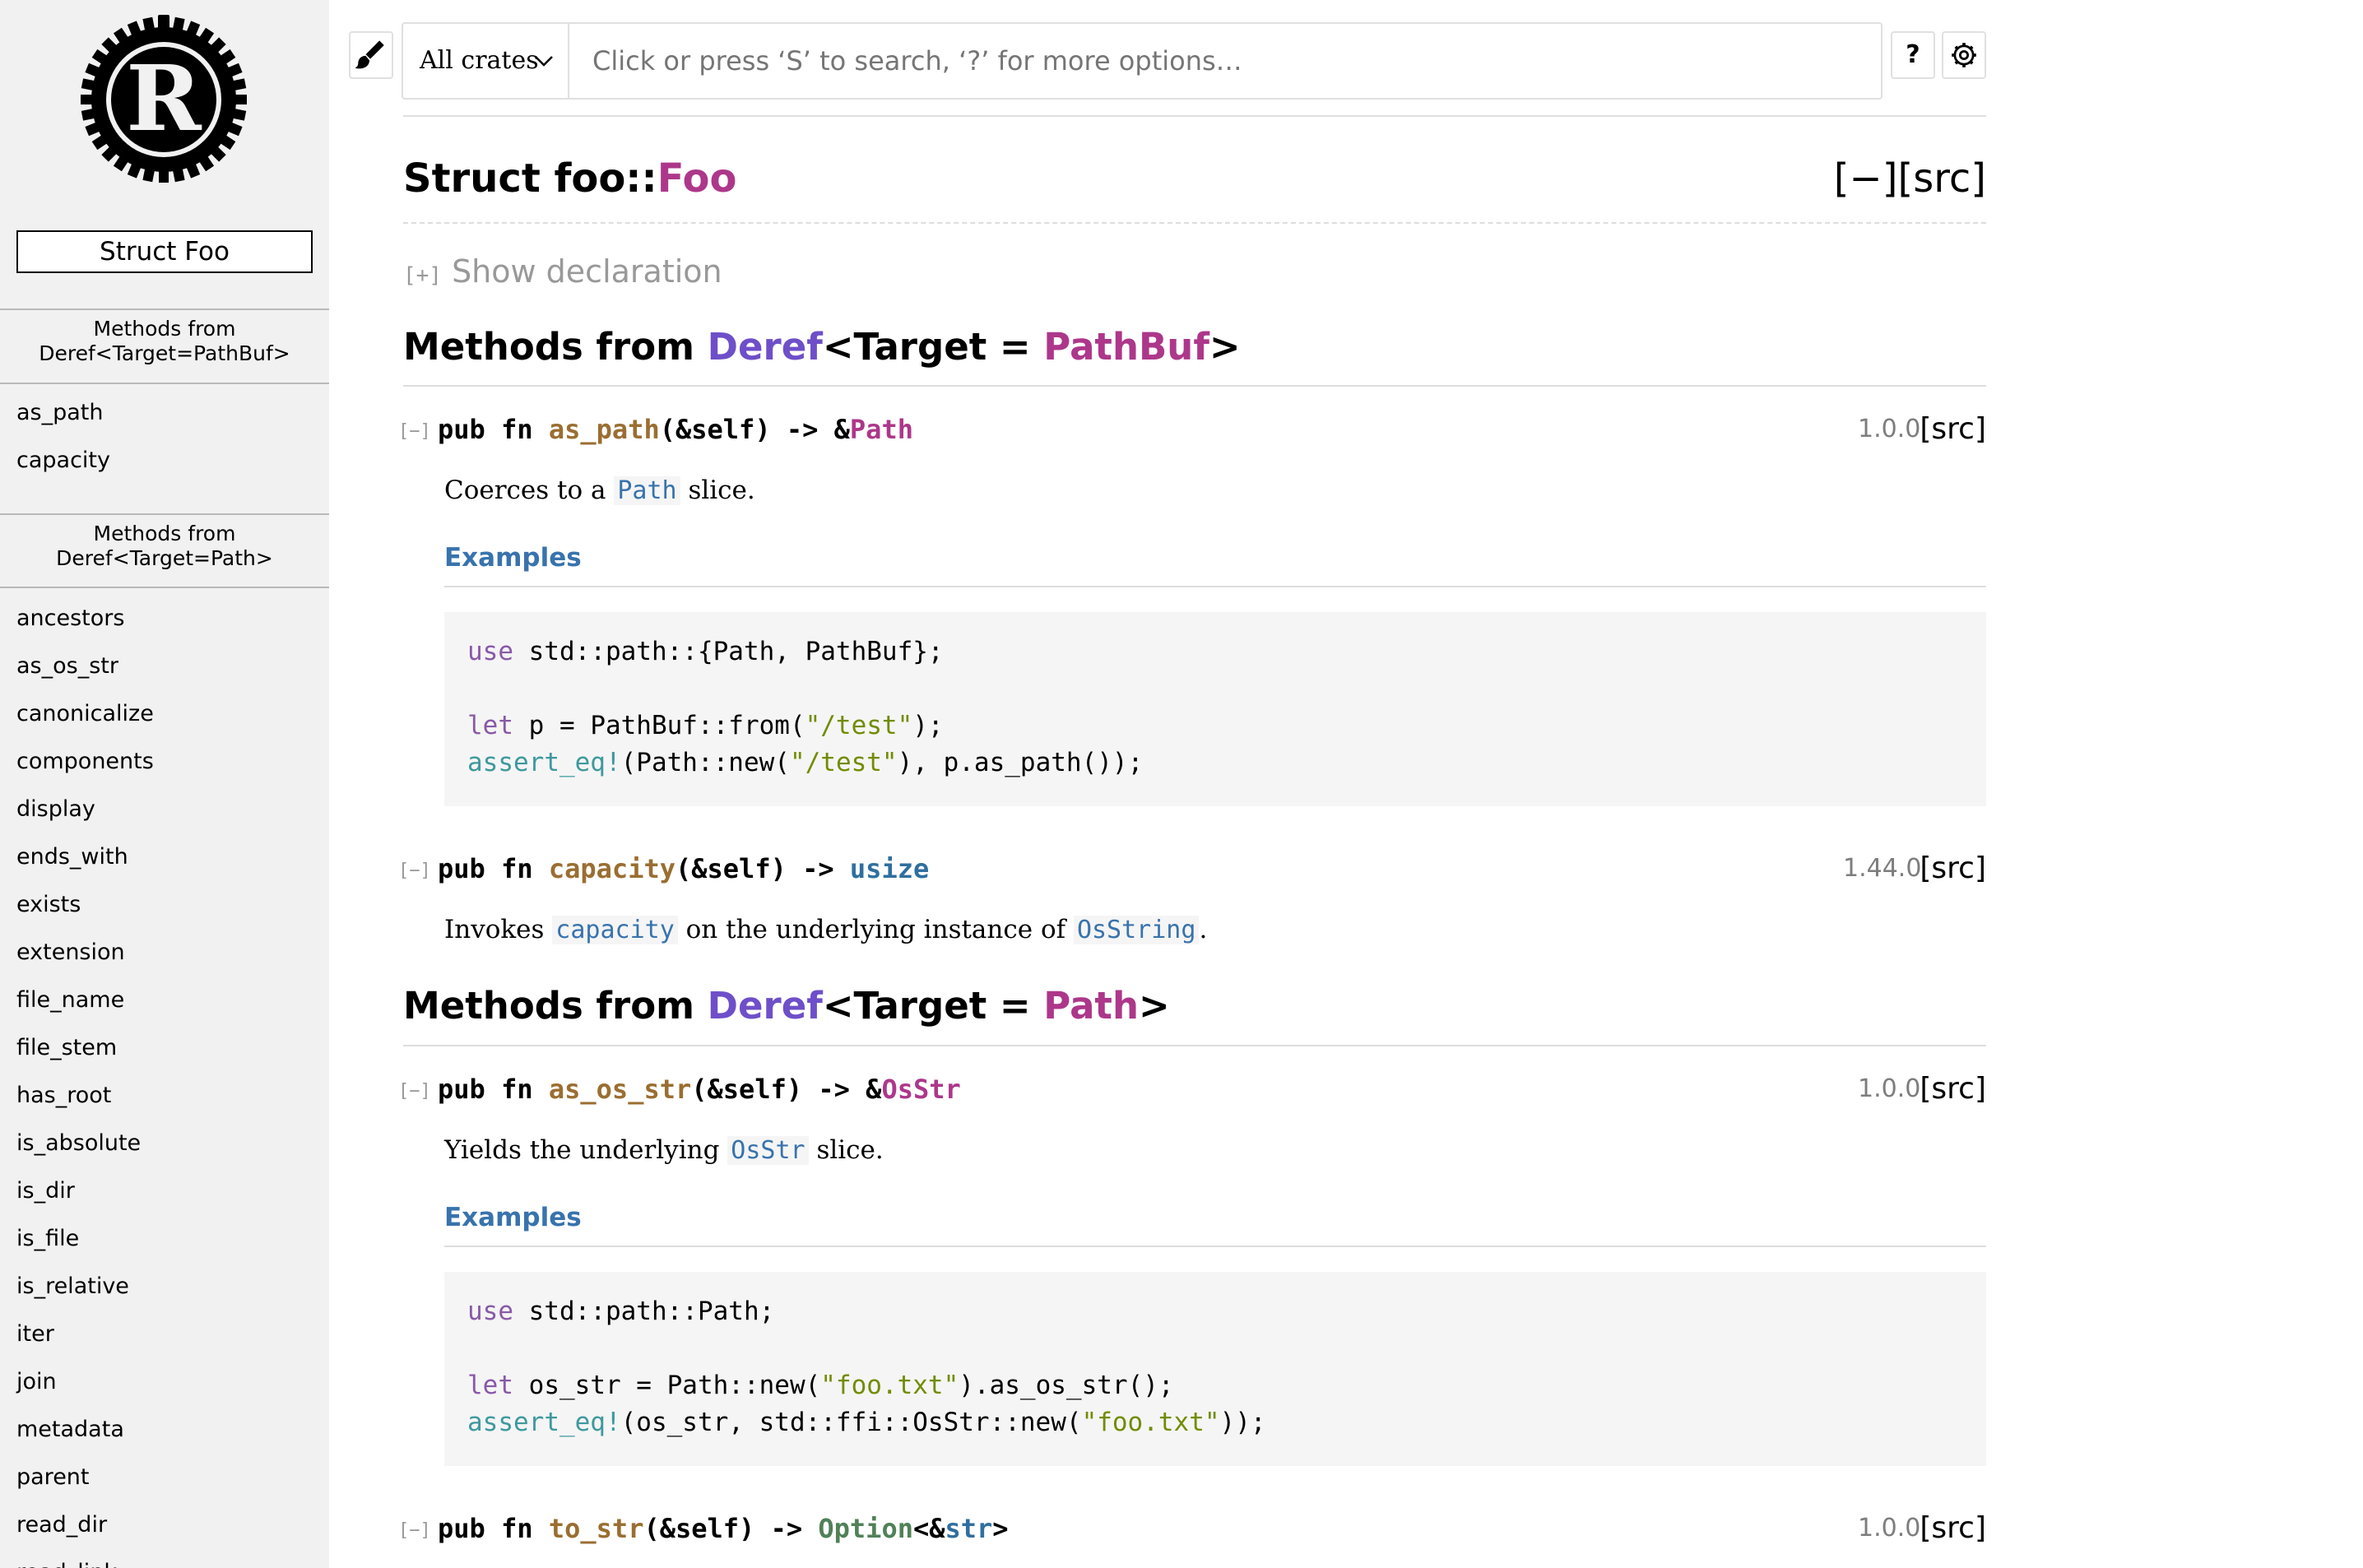  Describe the element at coordinates (889, 868) in the screenshot. I see `type-link: usize` at that location.